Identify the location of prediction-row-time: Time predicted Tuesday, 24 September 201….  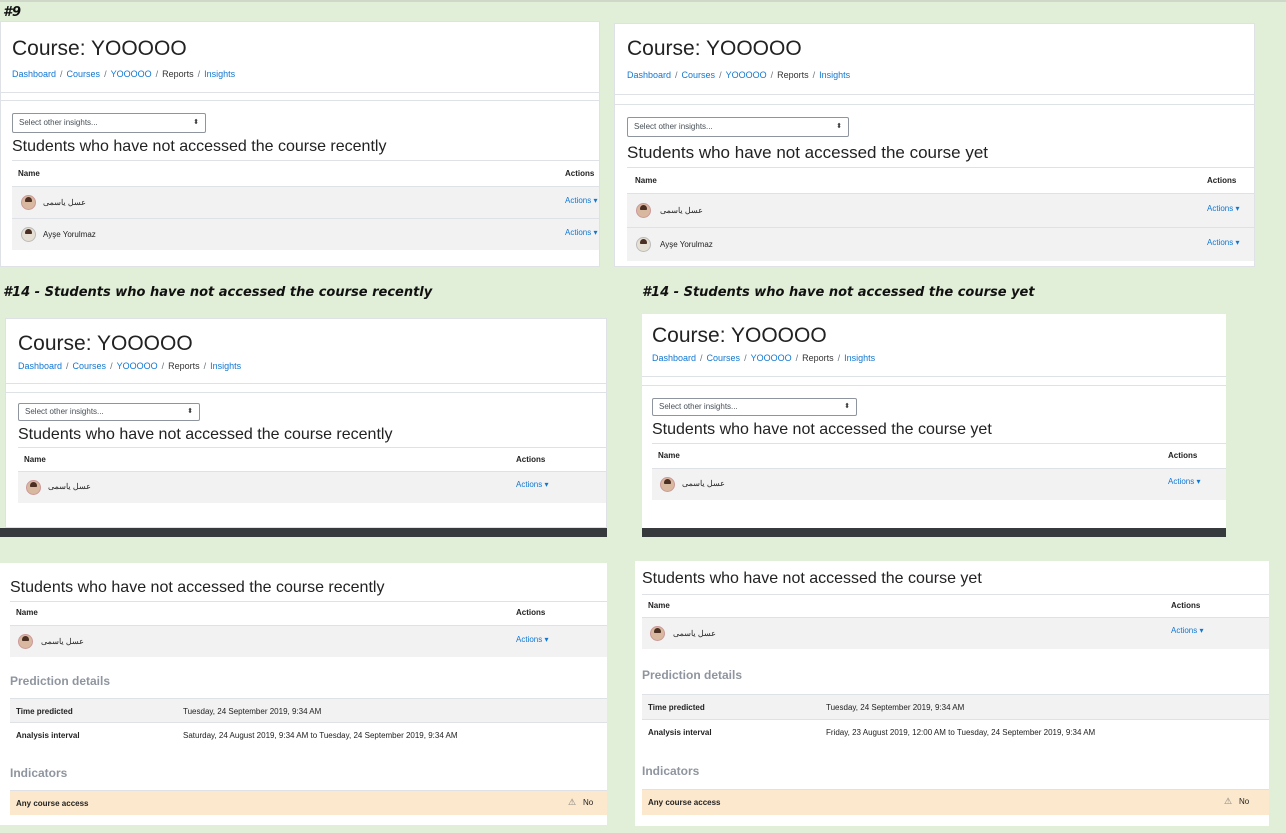
(308, 710).